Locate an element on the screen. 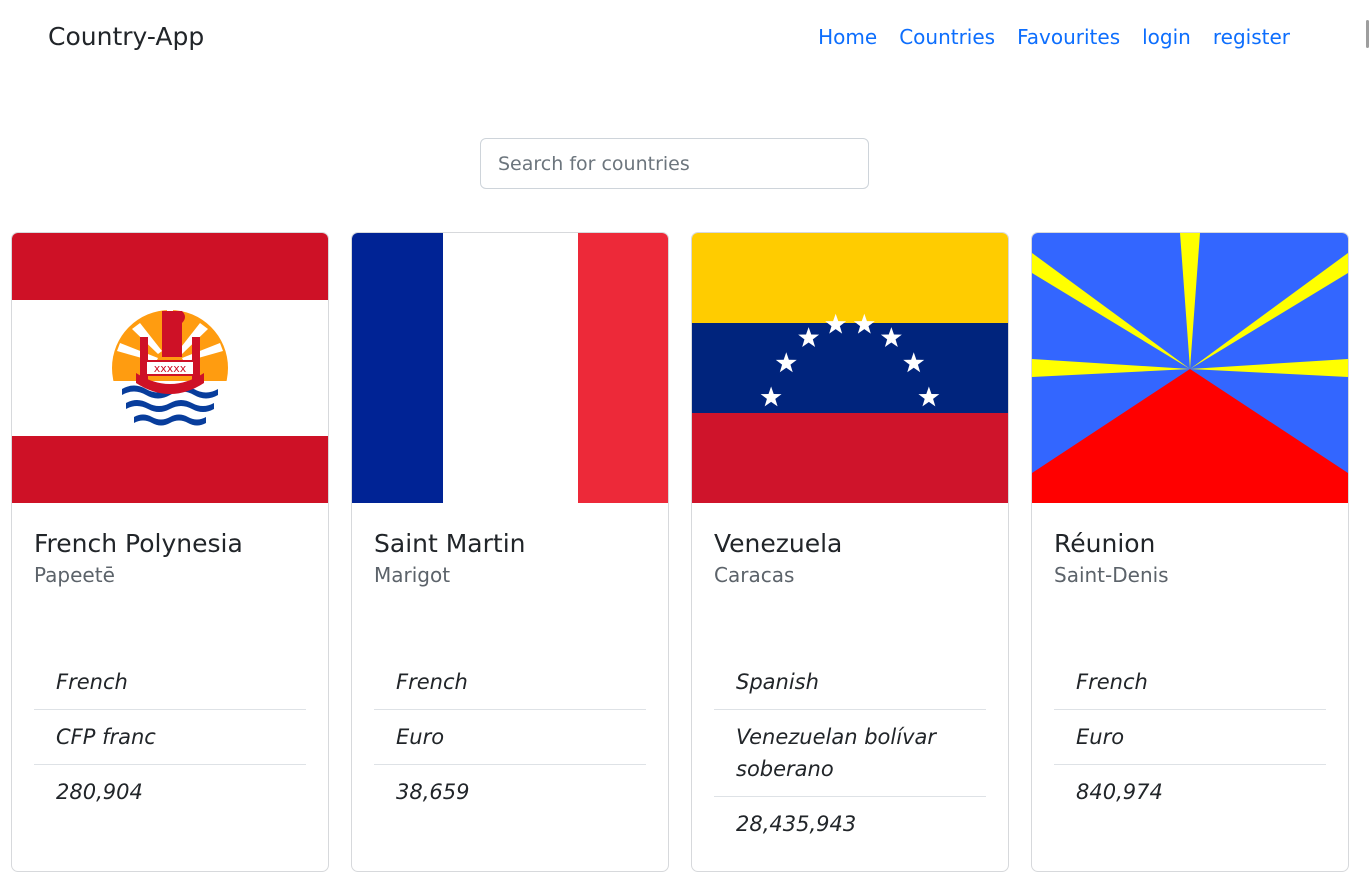 The image size is (1369, 872). nav-links: Home Countries Favourites login register is located at coordinates (1054, 37).